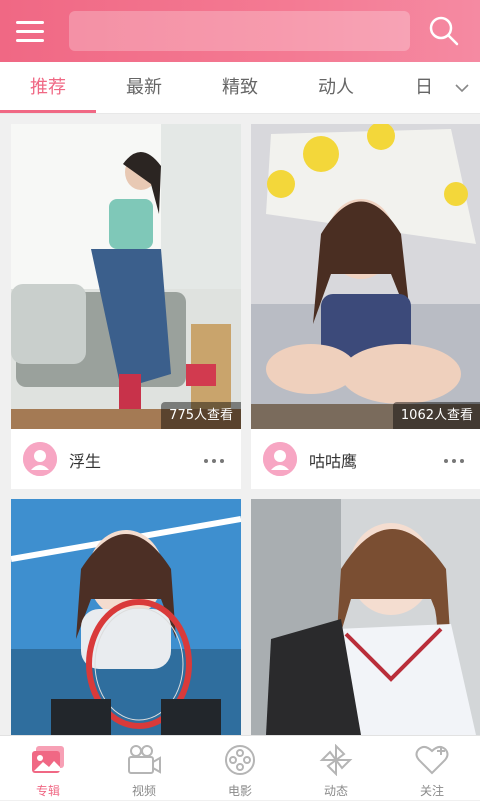 The height and width of the screenshot is (801, 480). What do you see at coordinates (436, 415) in the screenshot?
I see `view-count: 1062人查看` at bounding box center [436, 415].